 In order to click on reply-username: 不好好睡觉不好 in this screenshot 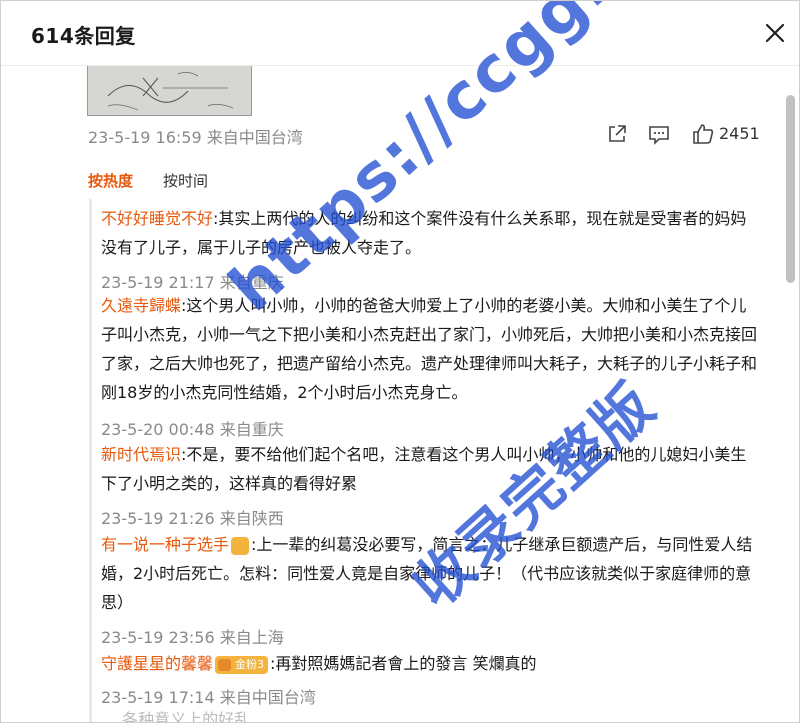, I will do `click(157, 218)`.